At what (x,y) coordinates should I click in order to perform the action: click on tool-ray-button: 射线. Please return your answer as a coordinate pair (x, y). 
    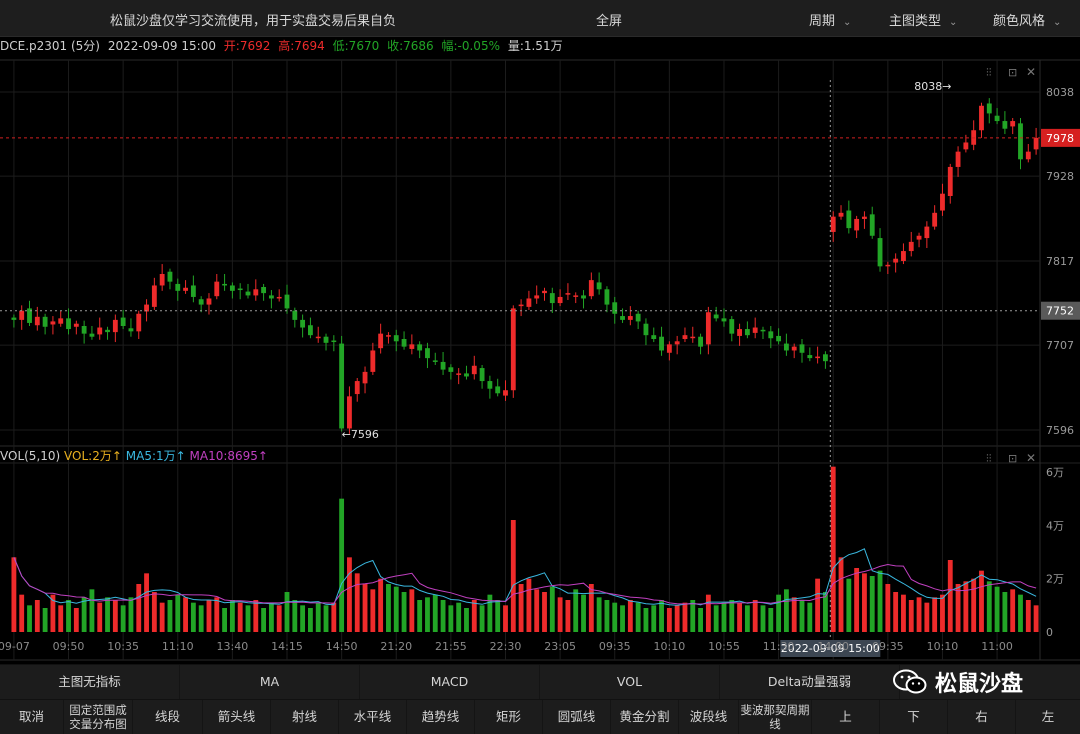
    Looking at the image, I should click on (305, 717).